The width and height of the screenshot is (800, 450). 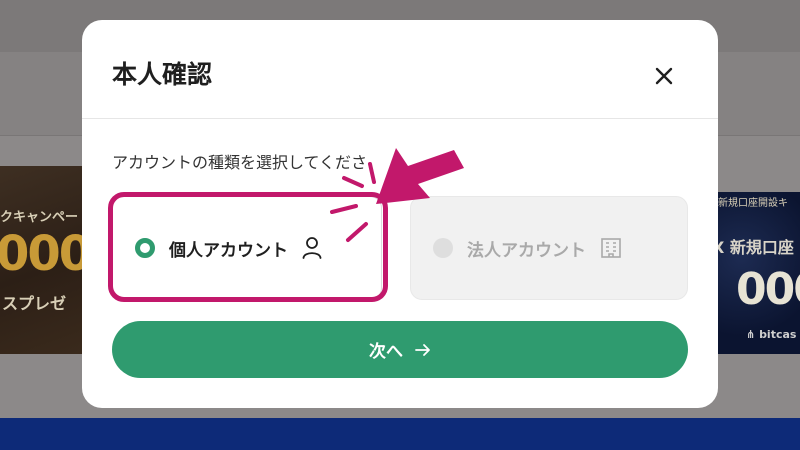 I want to click on personal-account-option: 個人アカウント, so click(x=247, y=248).